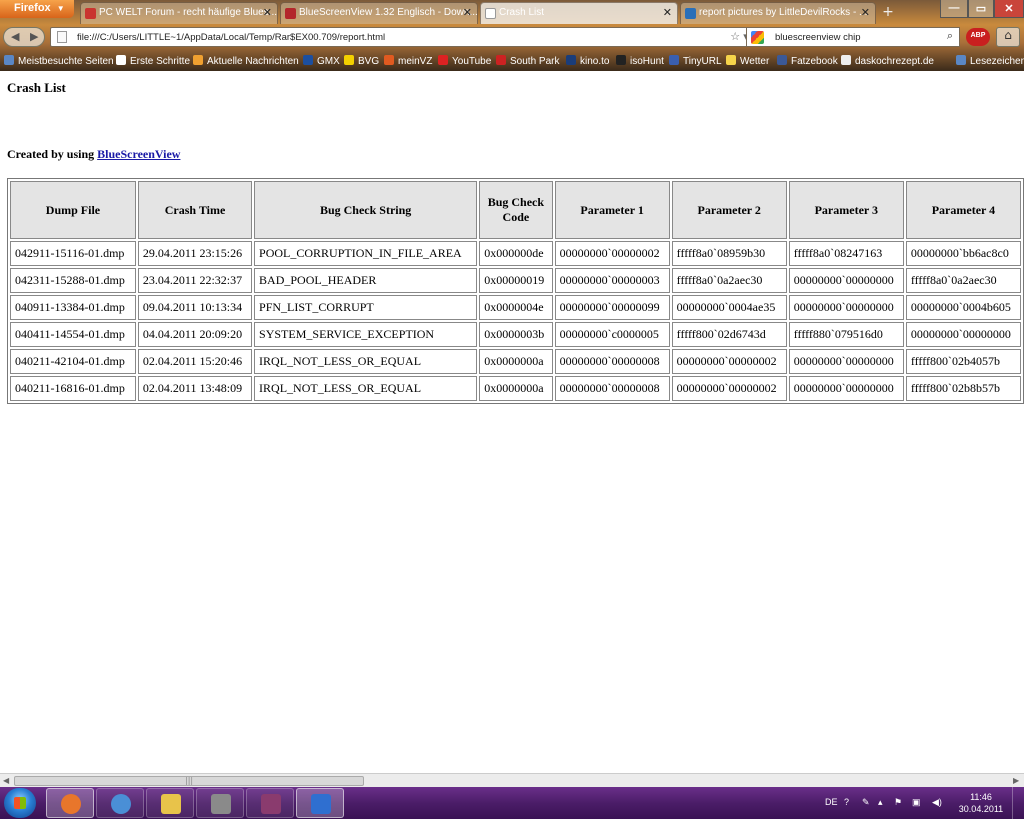 This screenshot has height=819, width=1024. What do you see at coordinates (15, 36) in the screenshot?
I see `back-arrow-icon: ◀` at bounding box center [15, 36].